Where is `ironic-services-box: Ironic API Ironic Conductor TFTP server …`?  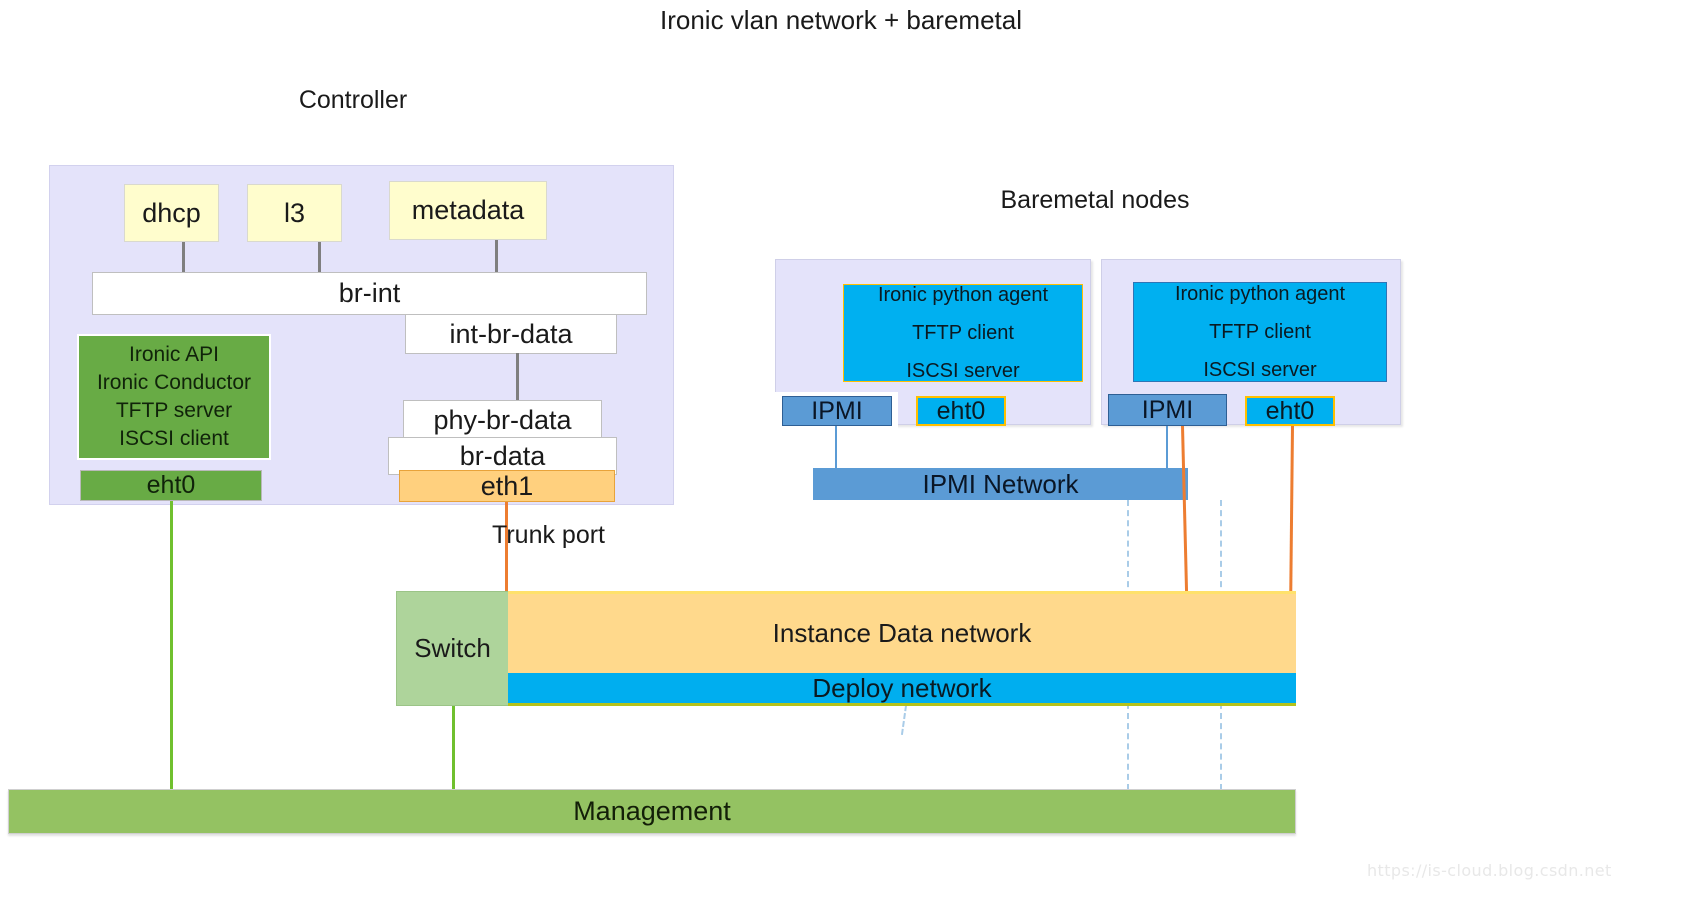 ironic-services-box: Ironic API Ironic Conductor TFTP server … is located at coordinates (174, 397).